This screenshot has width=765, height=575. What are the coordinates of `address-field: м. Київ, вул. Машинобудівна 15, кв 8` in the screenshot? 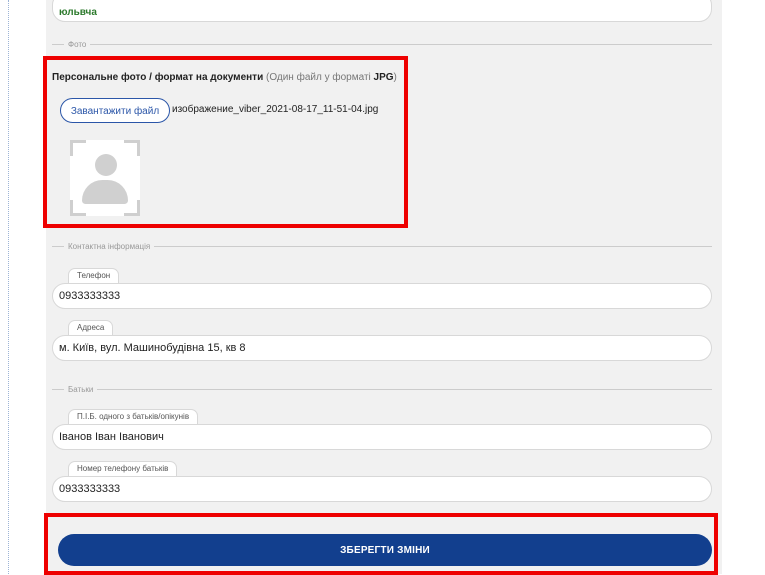 It's located at (382, 348).